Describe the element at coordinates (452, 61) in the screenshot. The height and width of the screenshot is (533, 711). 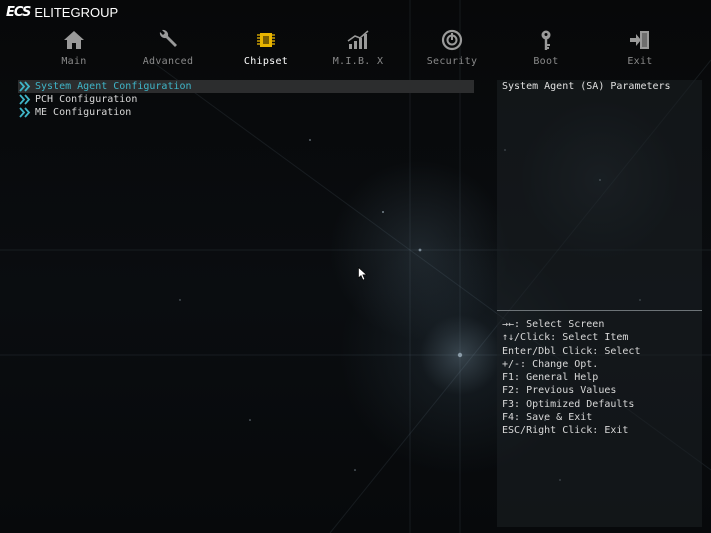
I see `tab-security-label: Security` at that location.